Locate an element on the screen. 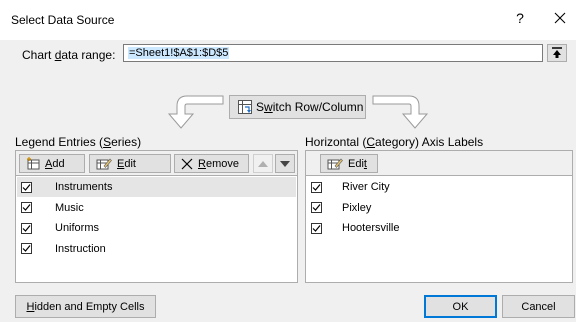  list-item-label: Pixley is located at coordinates (357, 207).